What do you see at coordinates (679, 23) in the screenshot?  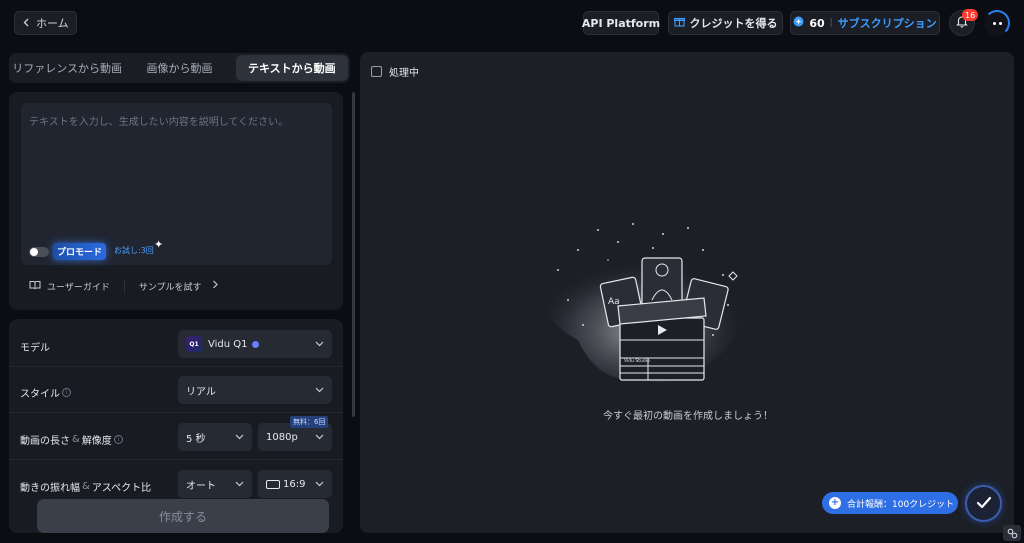 I see `gift-icon` at bounding box center [679, 23].